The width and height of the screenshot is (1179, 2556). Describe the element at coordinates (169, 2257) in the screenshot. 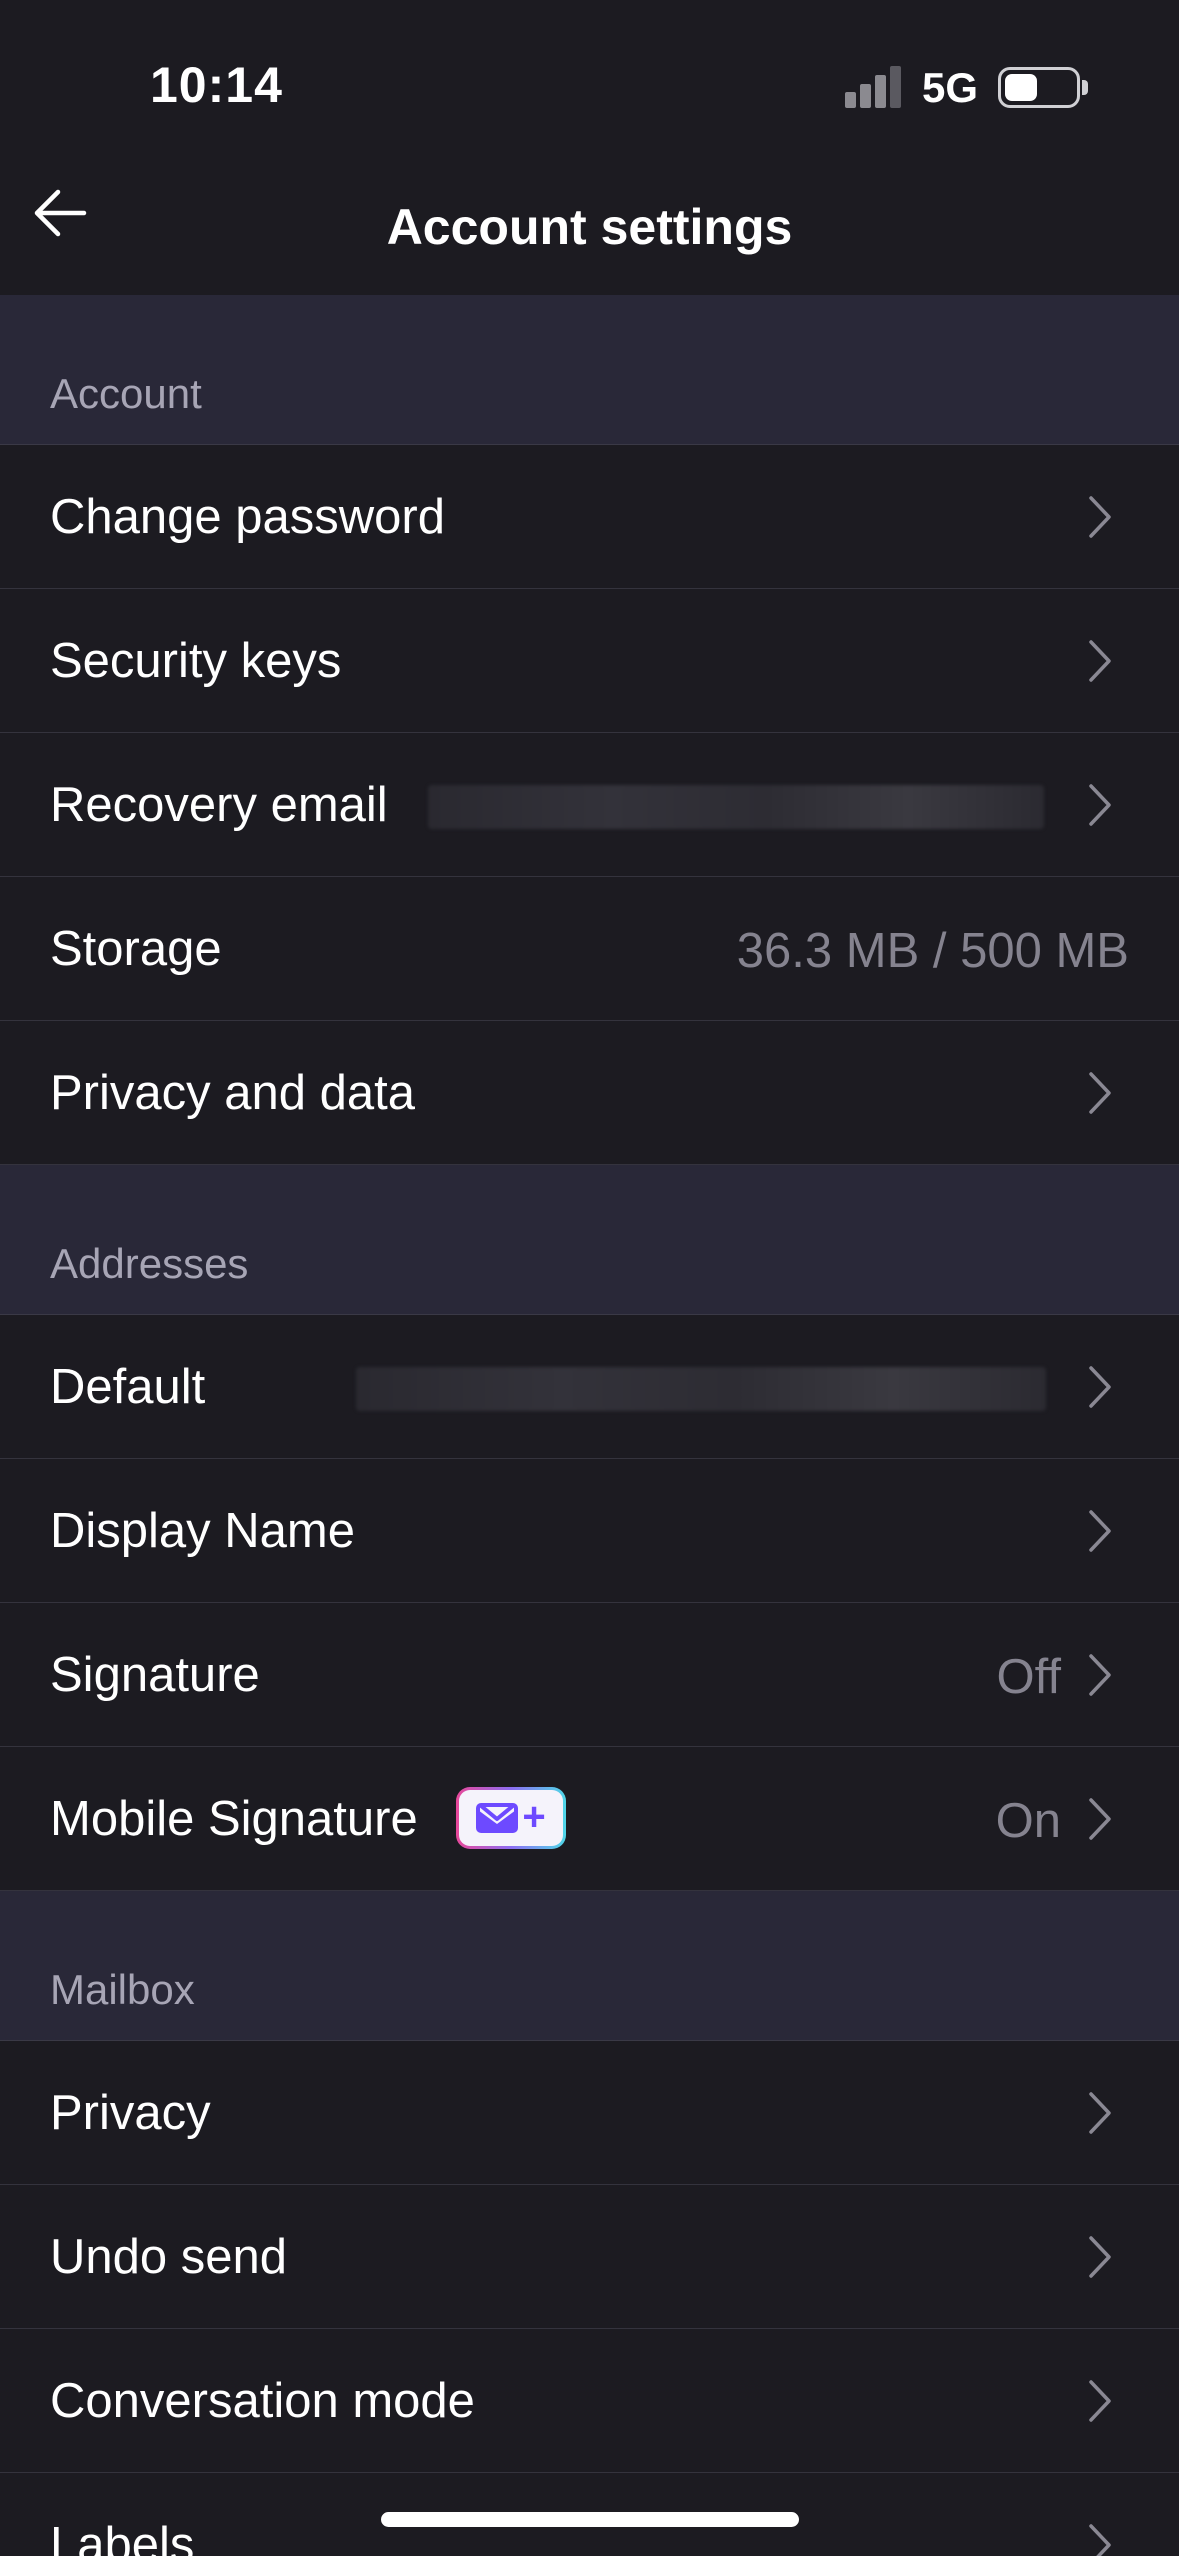

I see `row-label: Undo send` at that location.